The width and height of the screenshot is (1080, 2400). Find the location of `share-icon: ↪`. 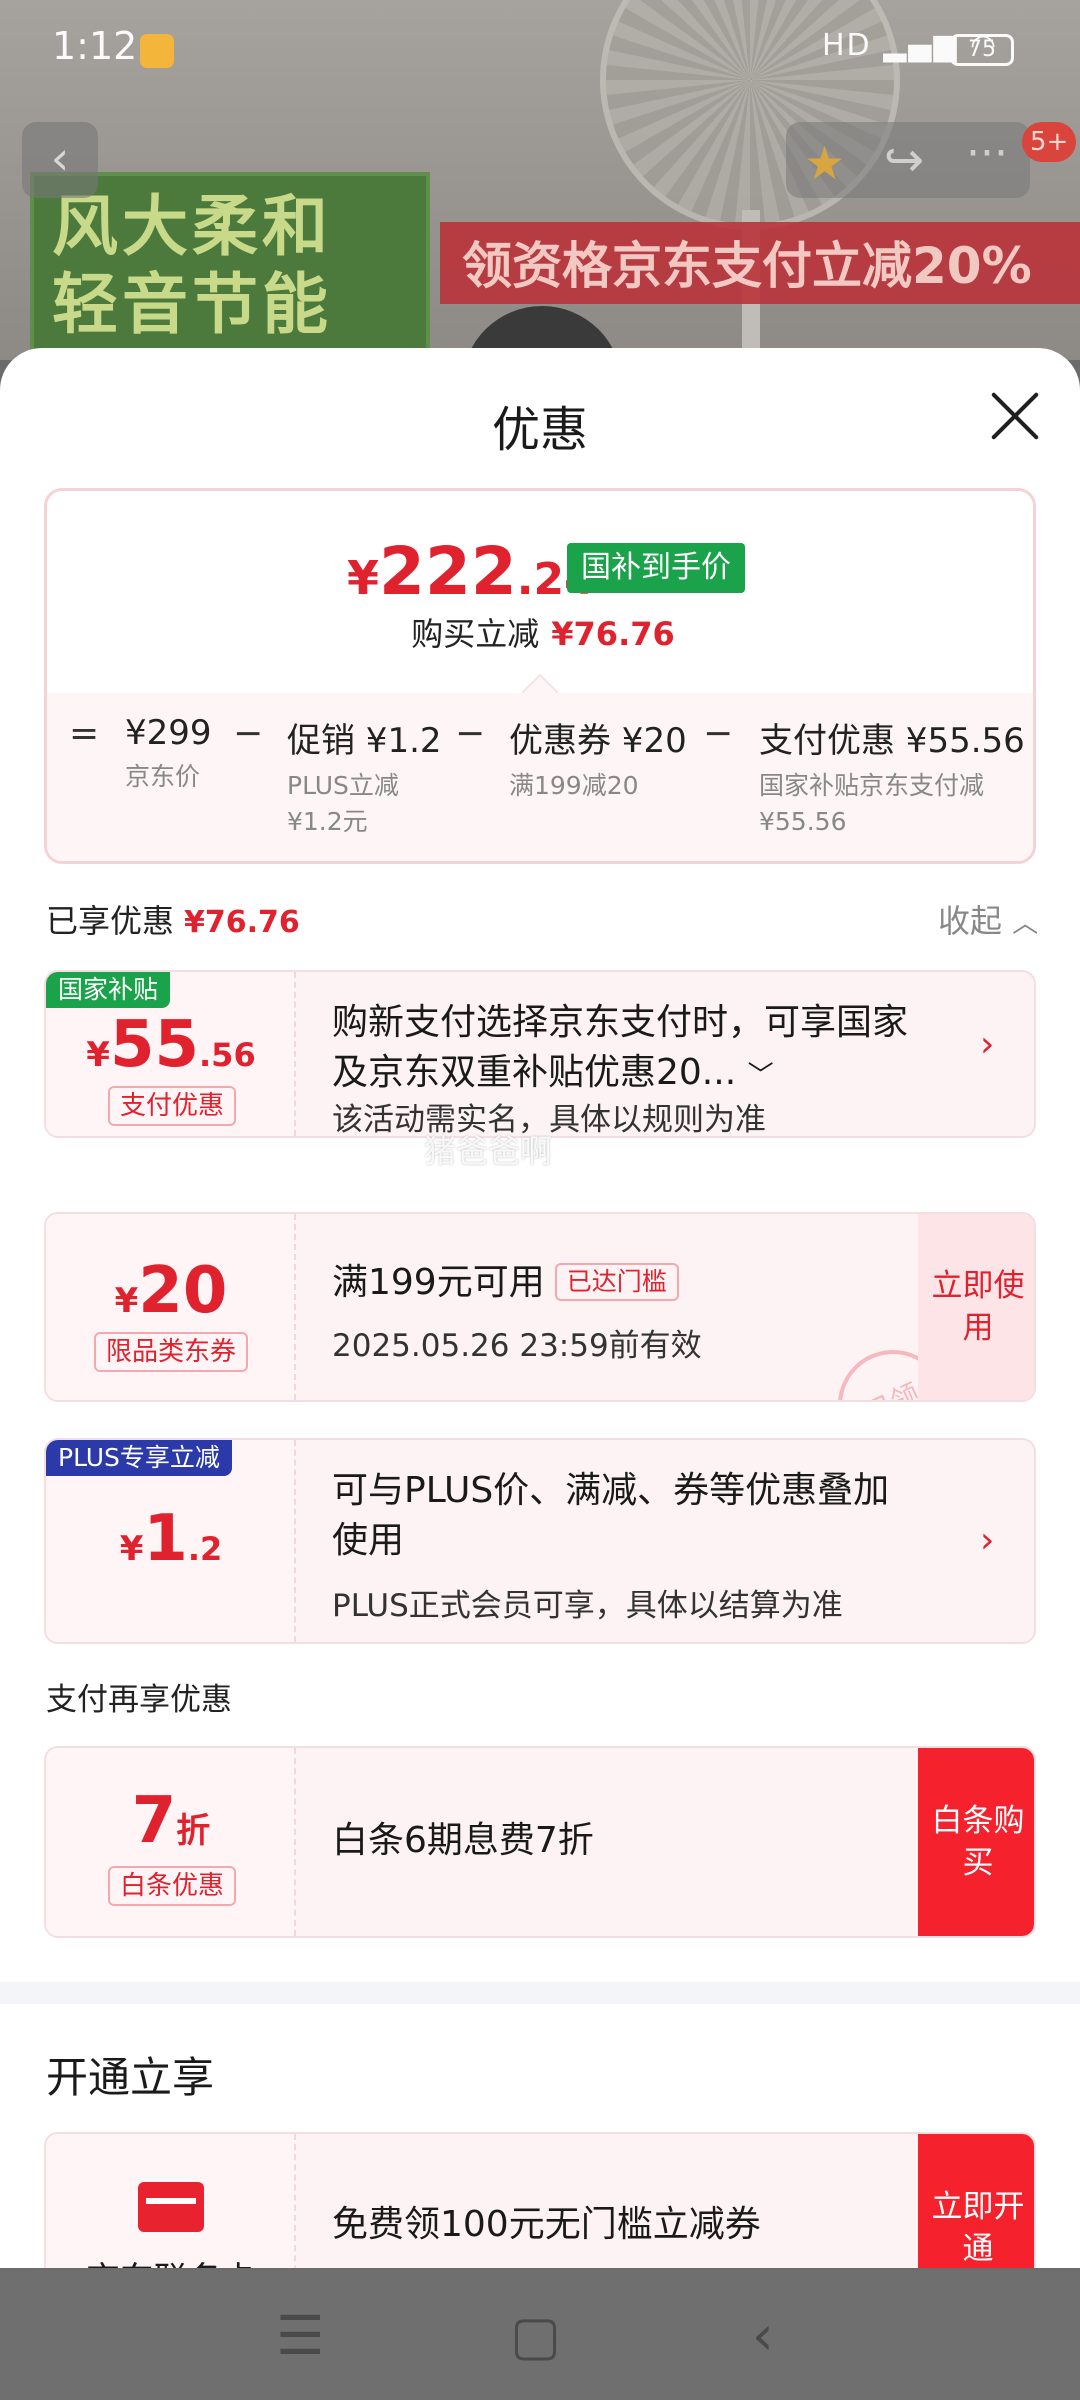

share-icon: ↪ is located at coordinates (904, 160).